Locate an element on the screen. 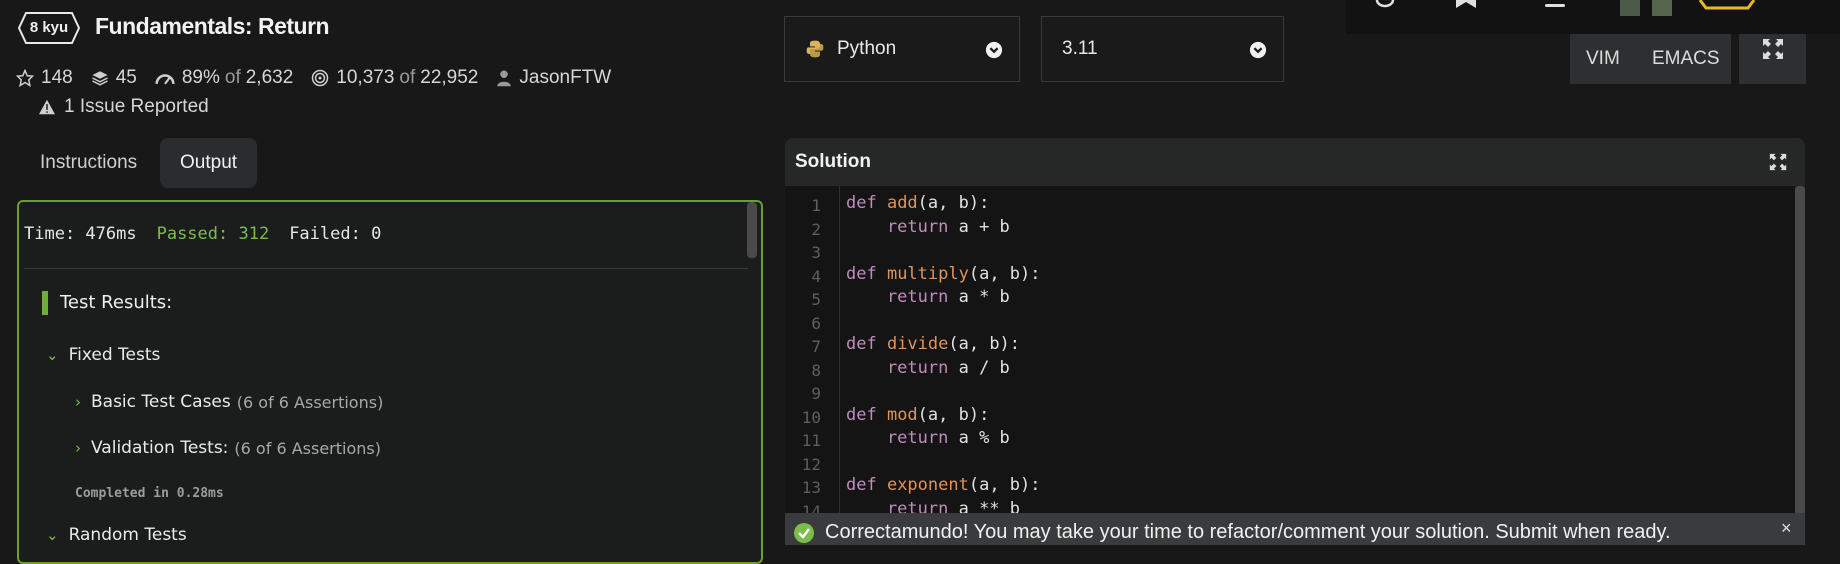 The width and height of the screenshot is (1840, 564). stars-stat: 148 is located at coordinates (44, 78).